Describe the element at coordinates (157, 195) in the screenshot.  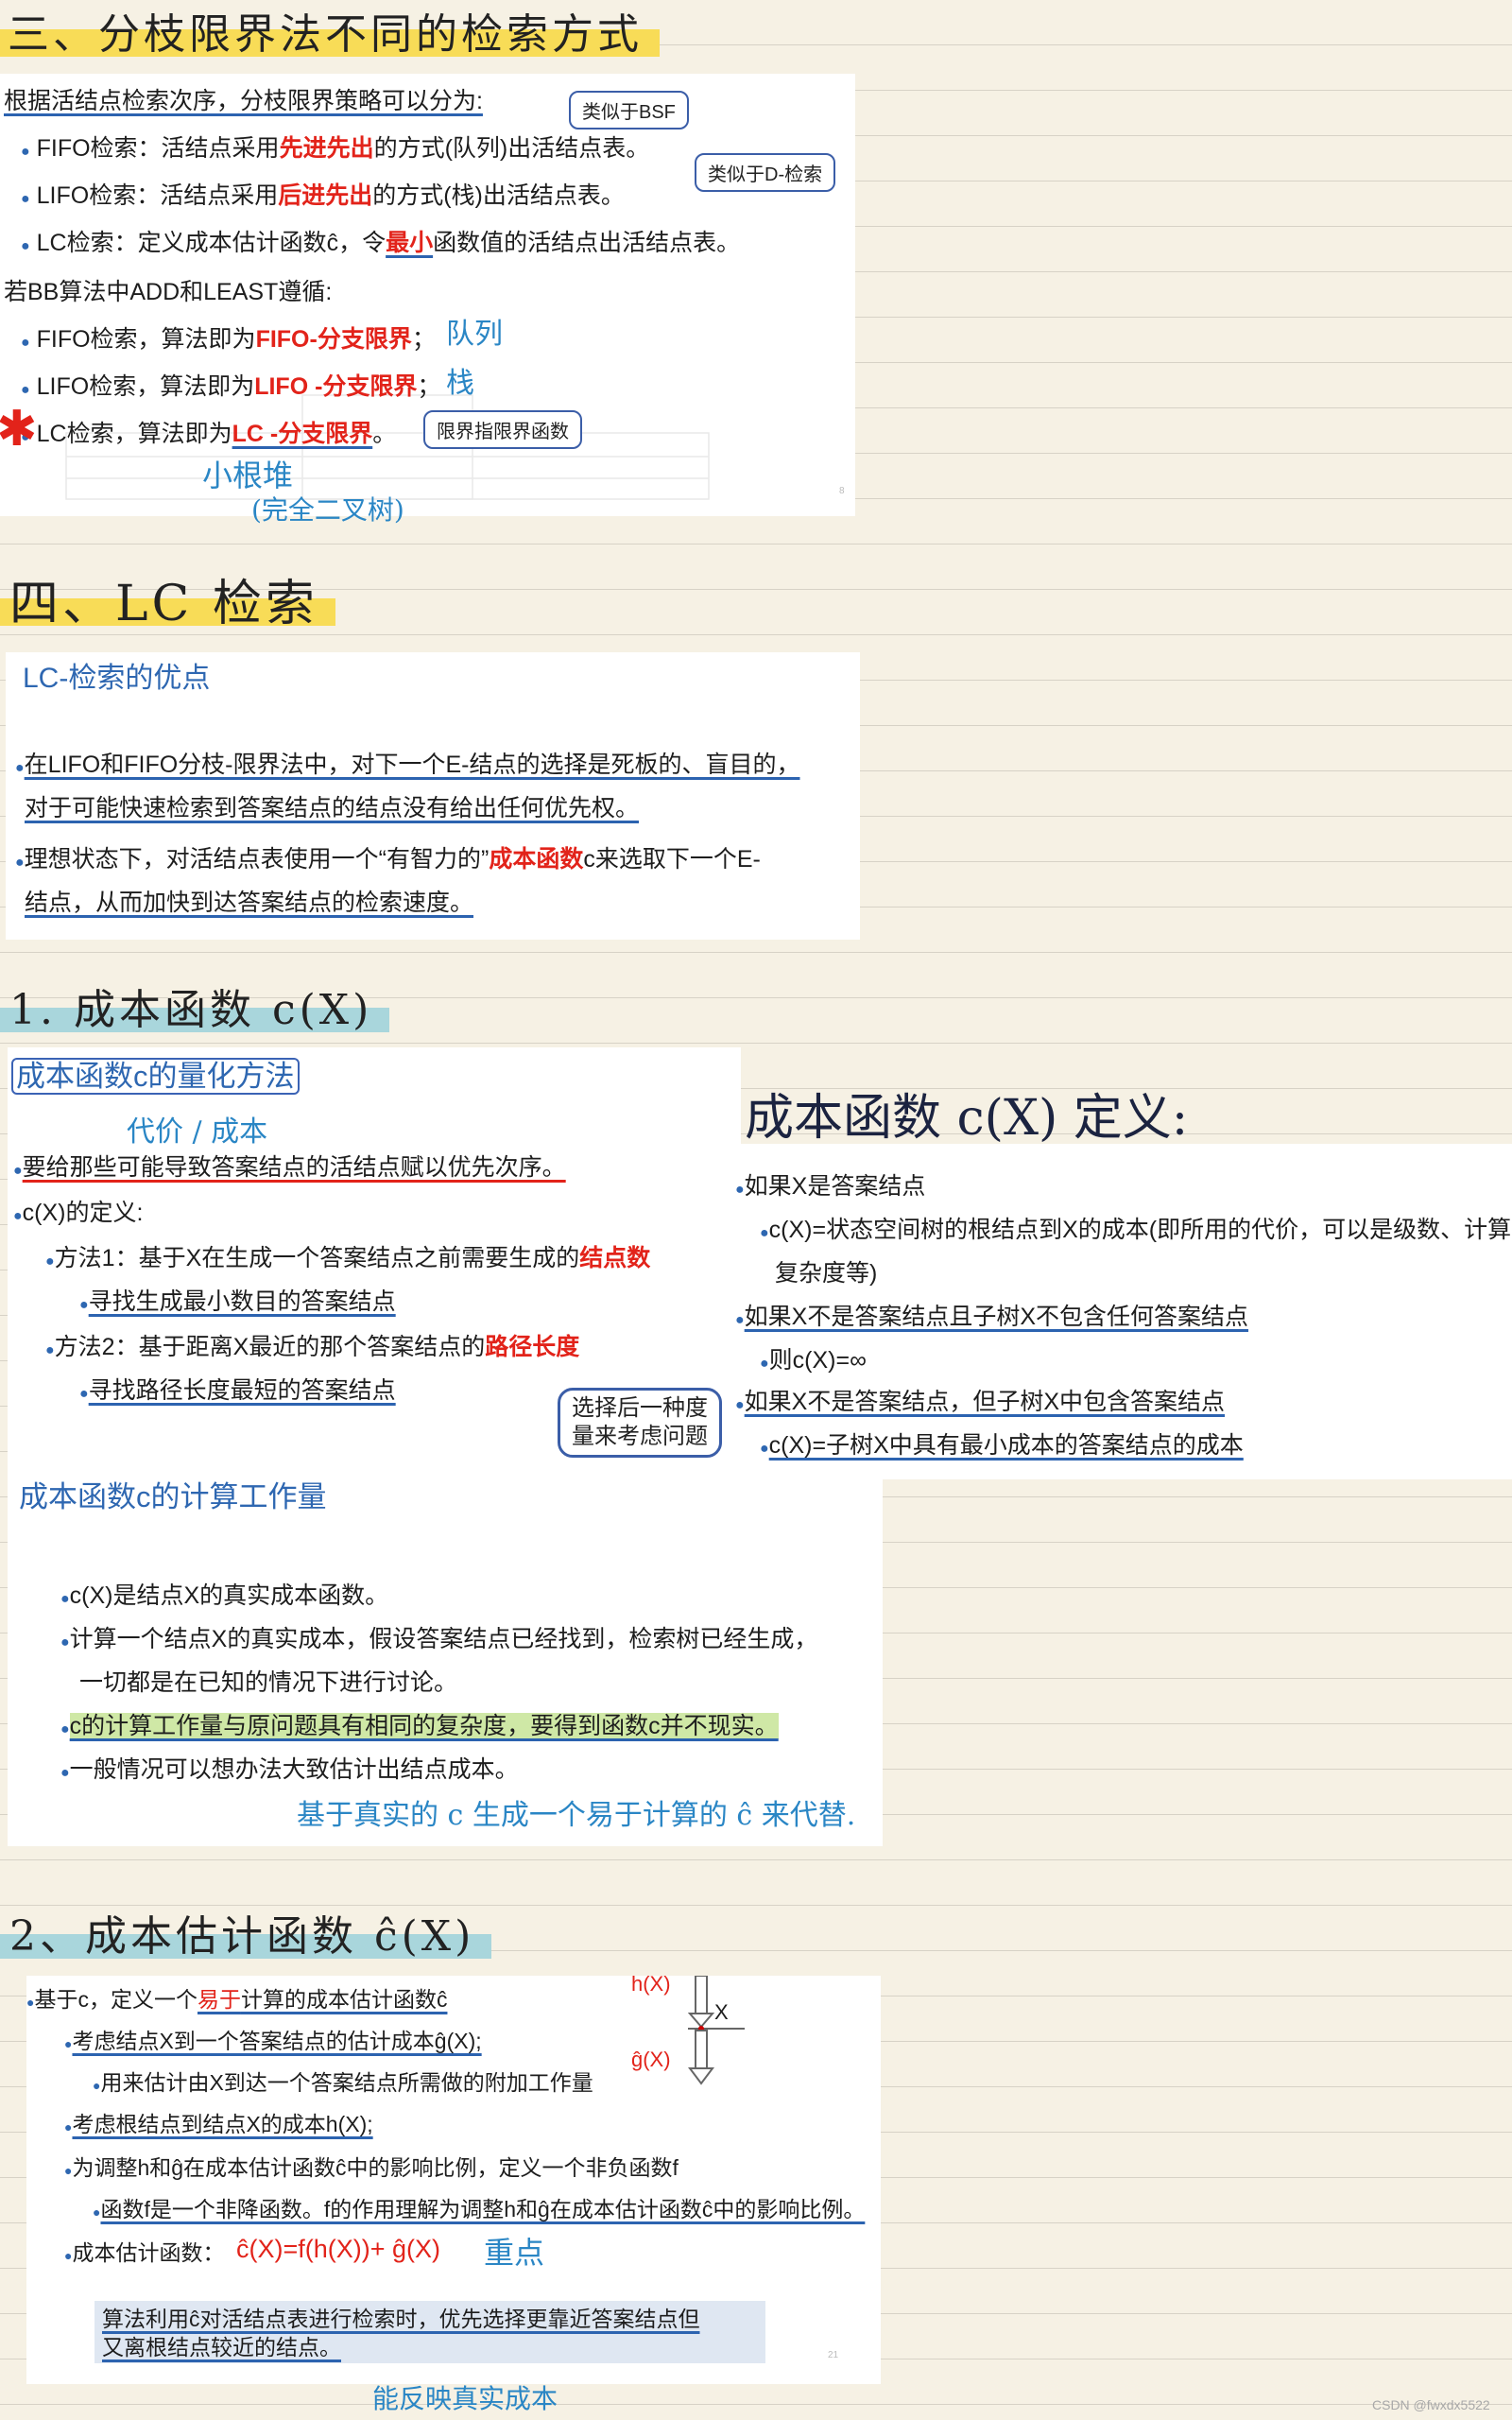
I see `text: LIFO检索：活结点采用` at that location.